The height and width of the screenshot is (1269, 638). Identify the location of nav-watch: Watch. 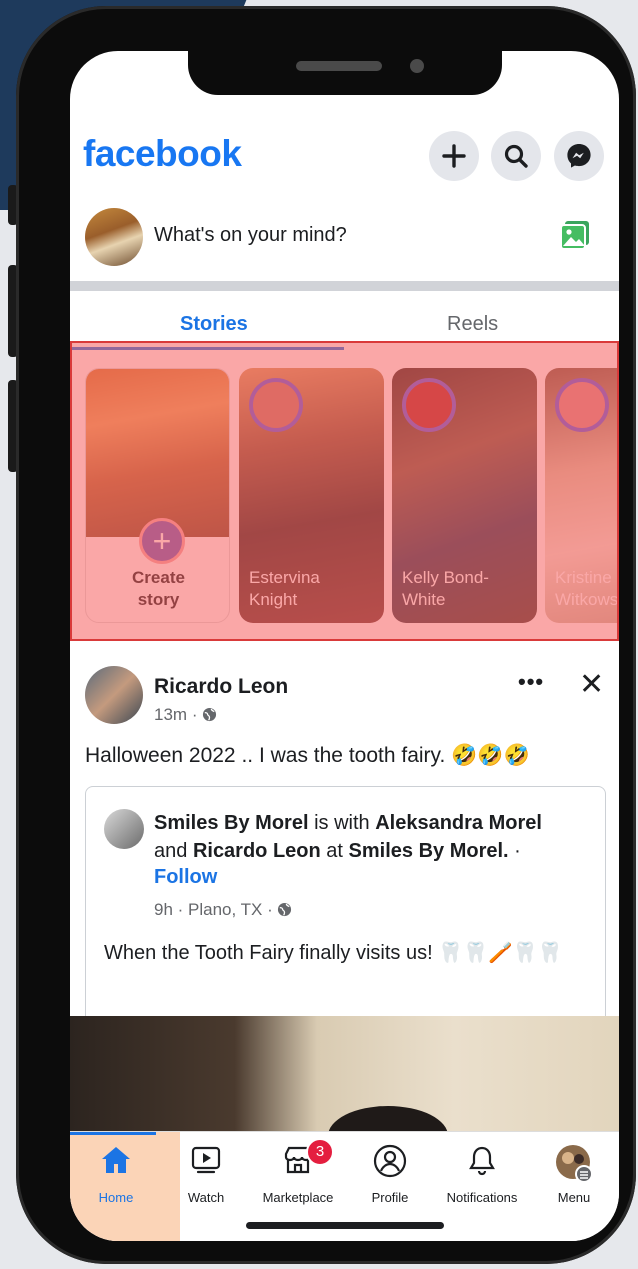
(206, 1186).